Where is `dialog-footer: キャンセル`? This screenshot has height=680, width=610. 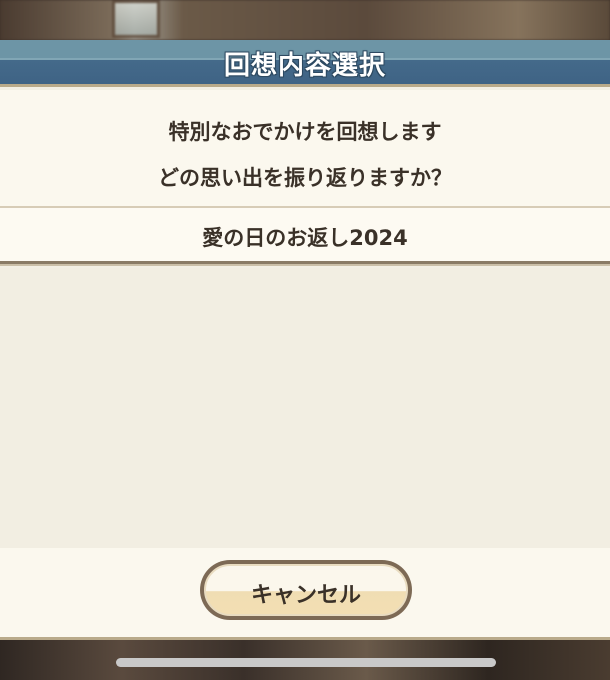 dialog-footer: キャンセル is located at coordinates (305, 594).